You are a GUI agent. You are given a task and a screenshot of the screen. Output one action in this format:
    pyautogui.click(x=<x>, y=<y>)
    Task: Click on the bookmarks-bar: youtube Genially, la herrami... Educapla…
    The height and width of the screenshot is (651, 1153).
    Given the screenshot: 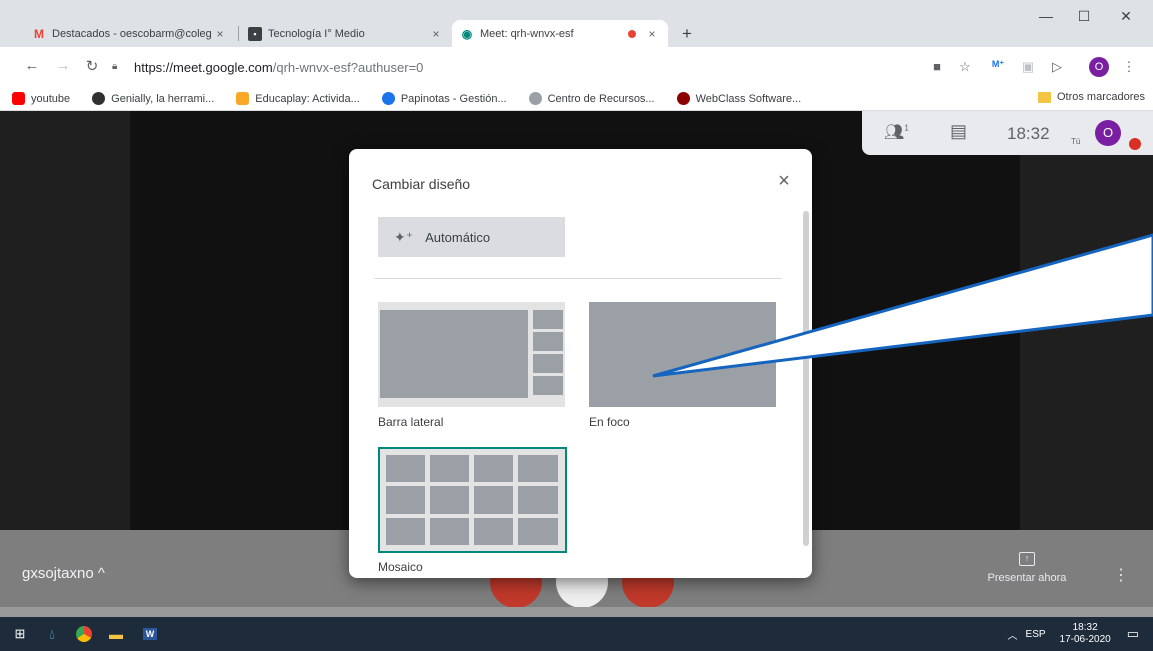 What is the action you would take?
    pyautogui.click(x=576, y=99)
    